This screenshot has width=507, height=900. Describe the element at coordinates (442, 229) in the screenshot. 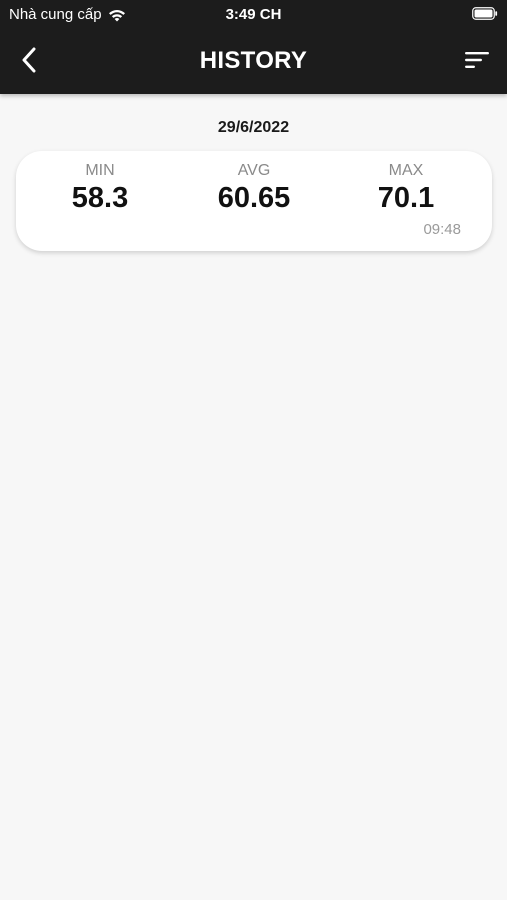

I see `record-time: 09:48` at that location.